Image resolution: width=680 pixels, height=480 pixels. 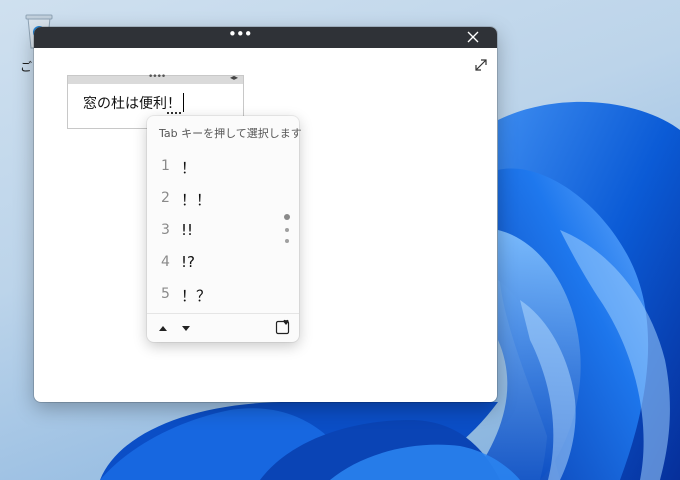 I want to click on candidate-value: ！, so click(x=189, y=168).